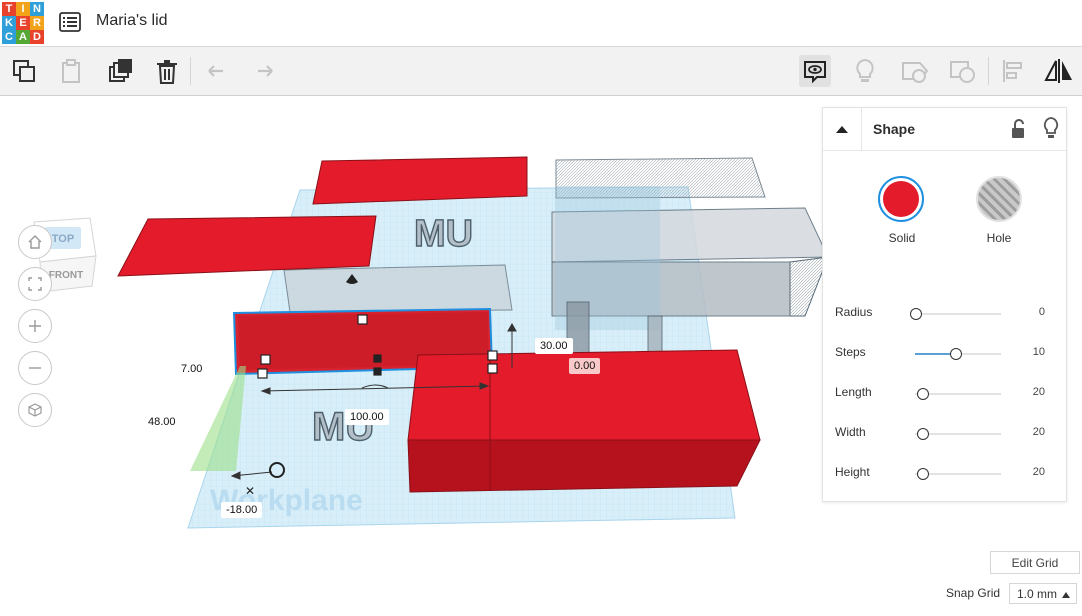  Describe the element at coordinates (420, 180) in the screenshot. I see `red-box-top` at that location.